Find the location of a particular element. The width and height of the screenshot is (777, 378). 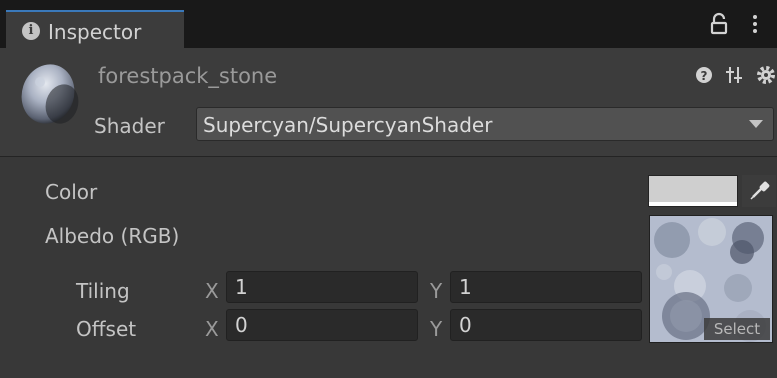

tiling-y-axis-label: Y is located at coordinates (436, 291).